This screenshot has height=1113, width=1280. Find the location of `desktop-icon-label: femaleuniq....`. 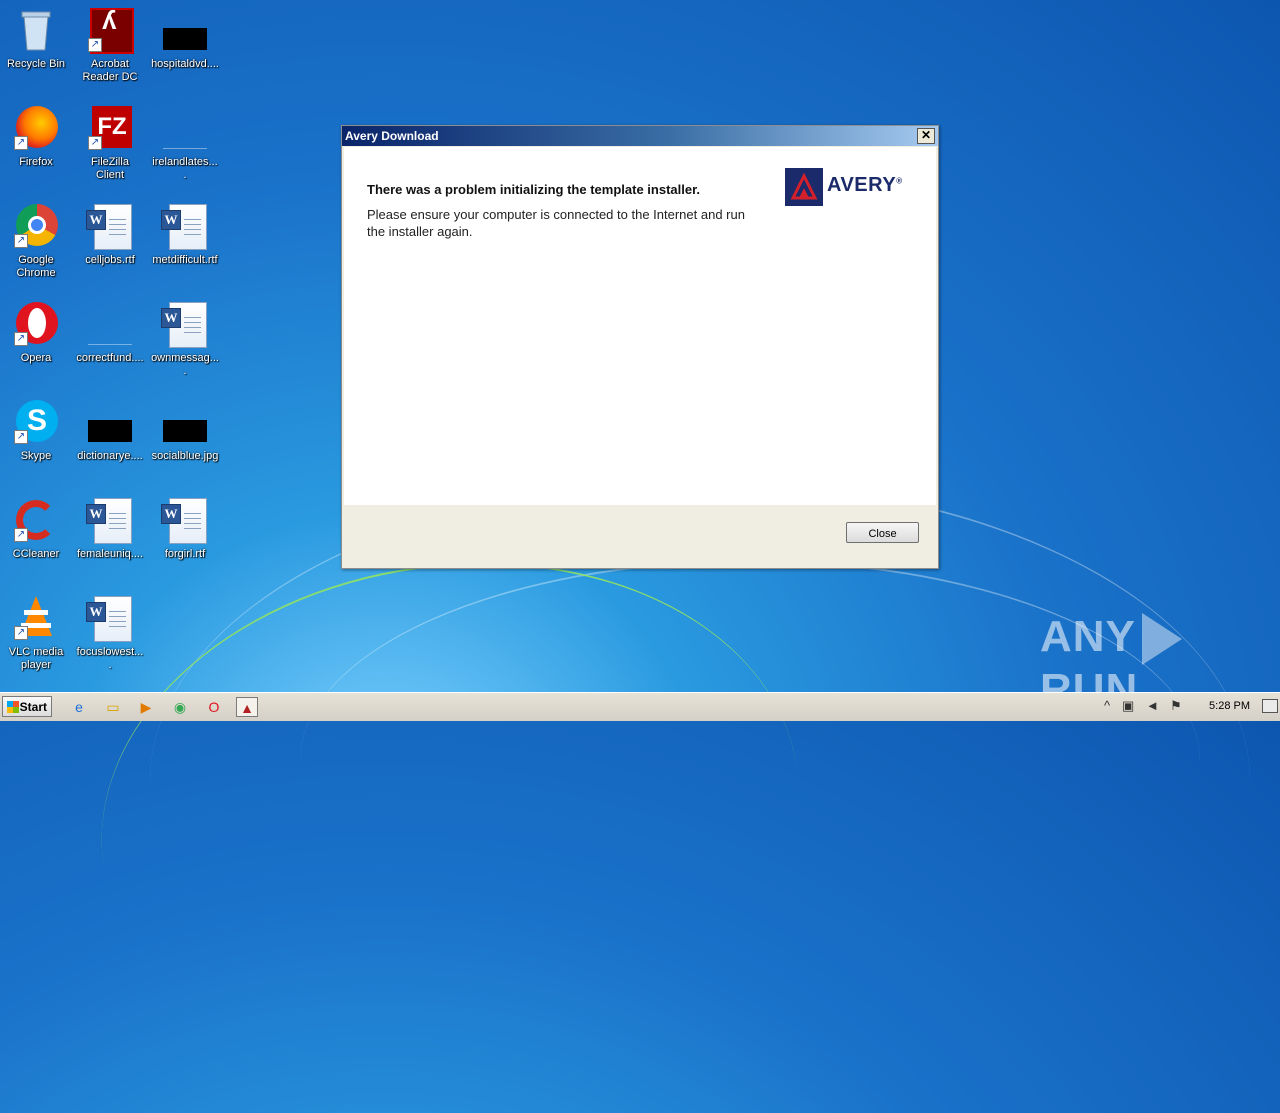

desktop-icon-label: femaleuniq.... is located at coordinates (110, 554).